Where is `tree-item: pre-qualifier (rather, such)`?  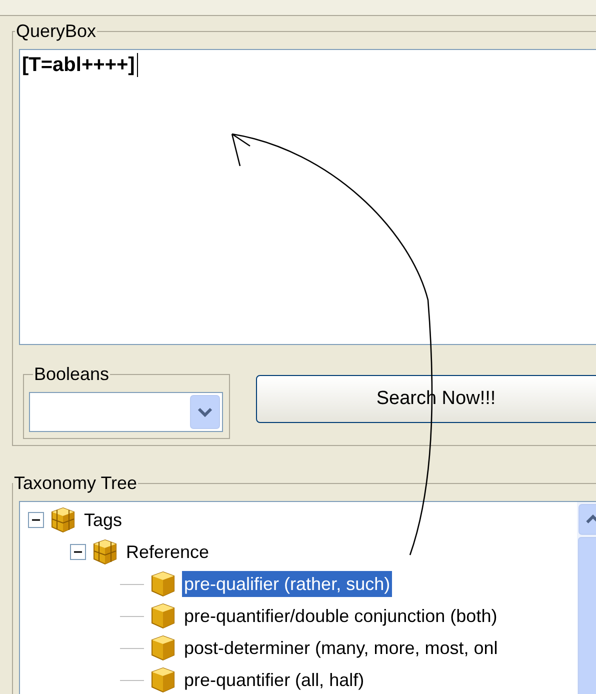
tree-item: pre-qualifier (rather, such) is located at coordinates (287, 584).